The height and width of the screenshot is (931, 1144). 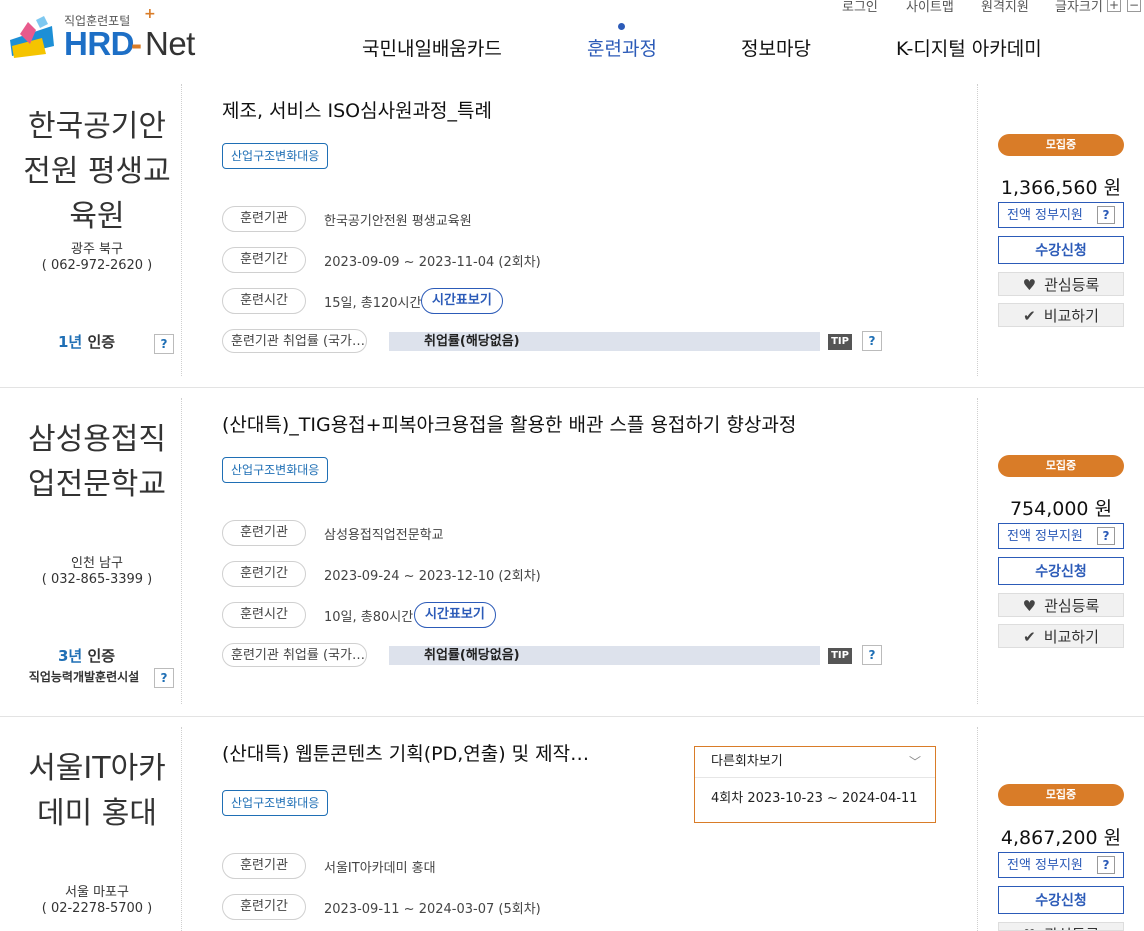 I want to click on institution-phone: ( 032-865-3399 ), so click(x=97, y=579).